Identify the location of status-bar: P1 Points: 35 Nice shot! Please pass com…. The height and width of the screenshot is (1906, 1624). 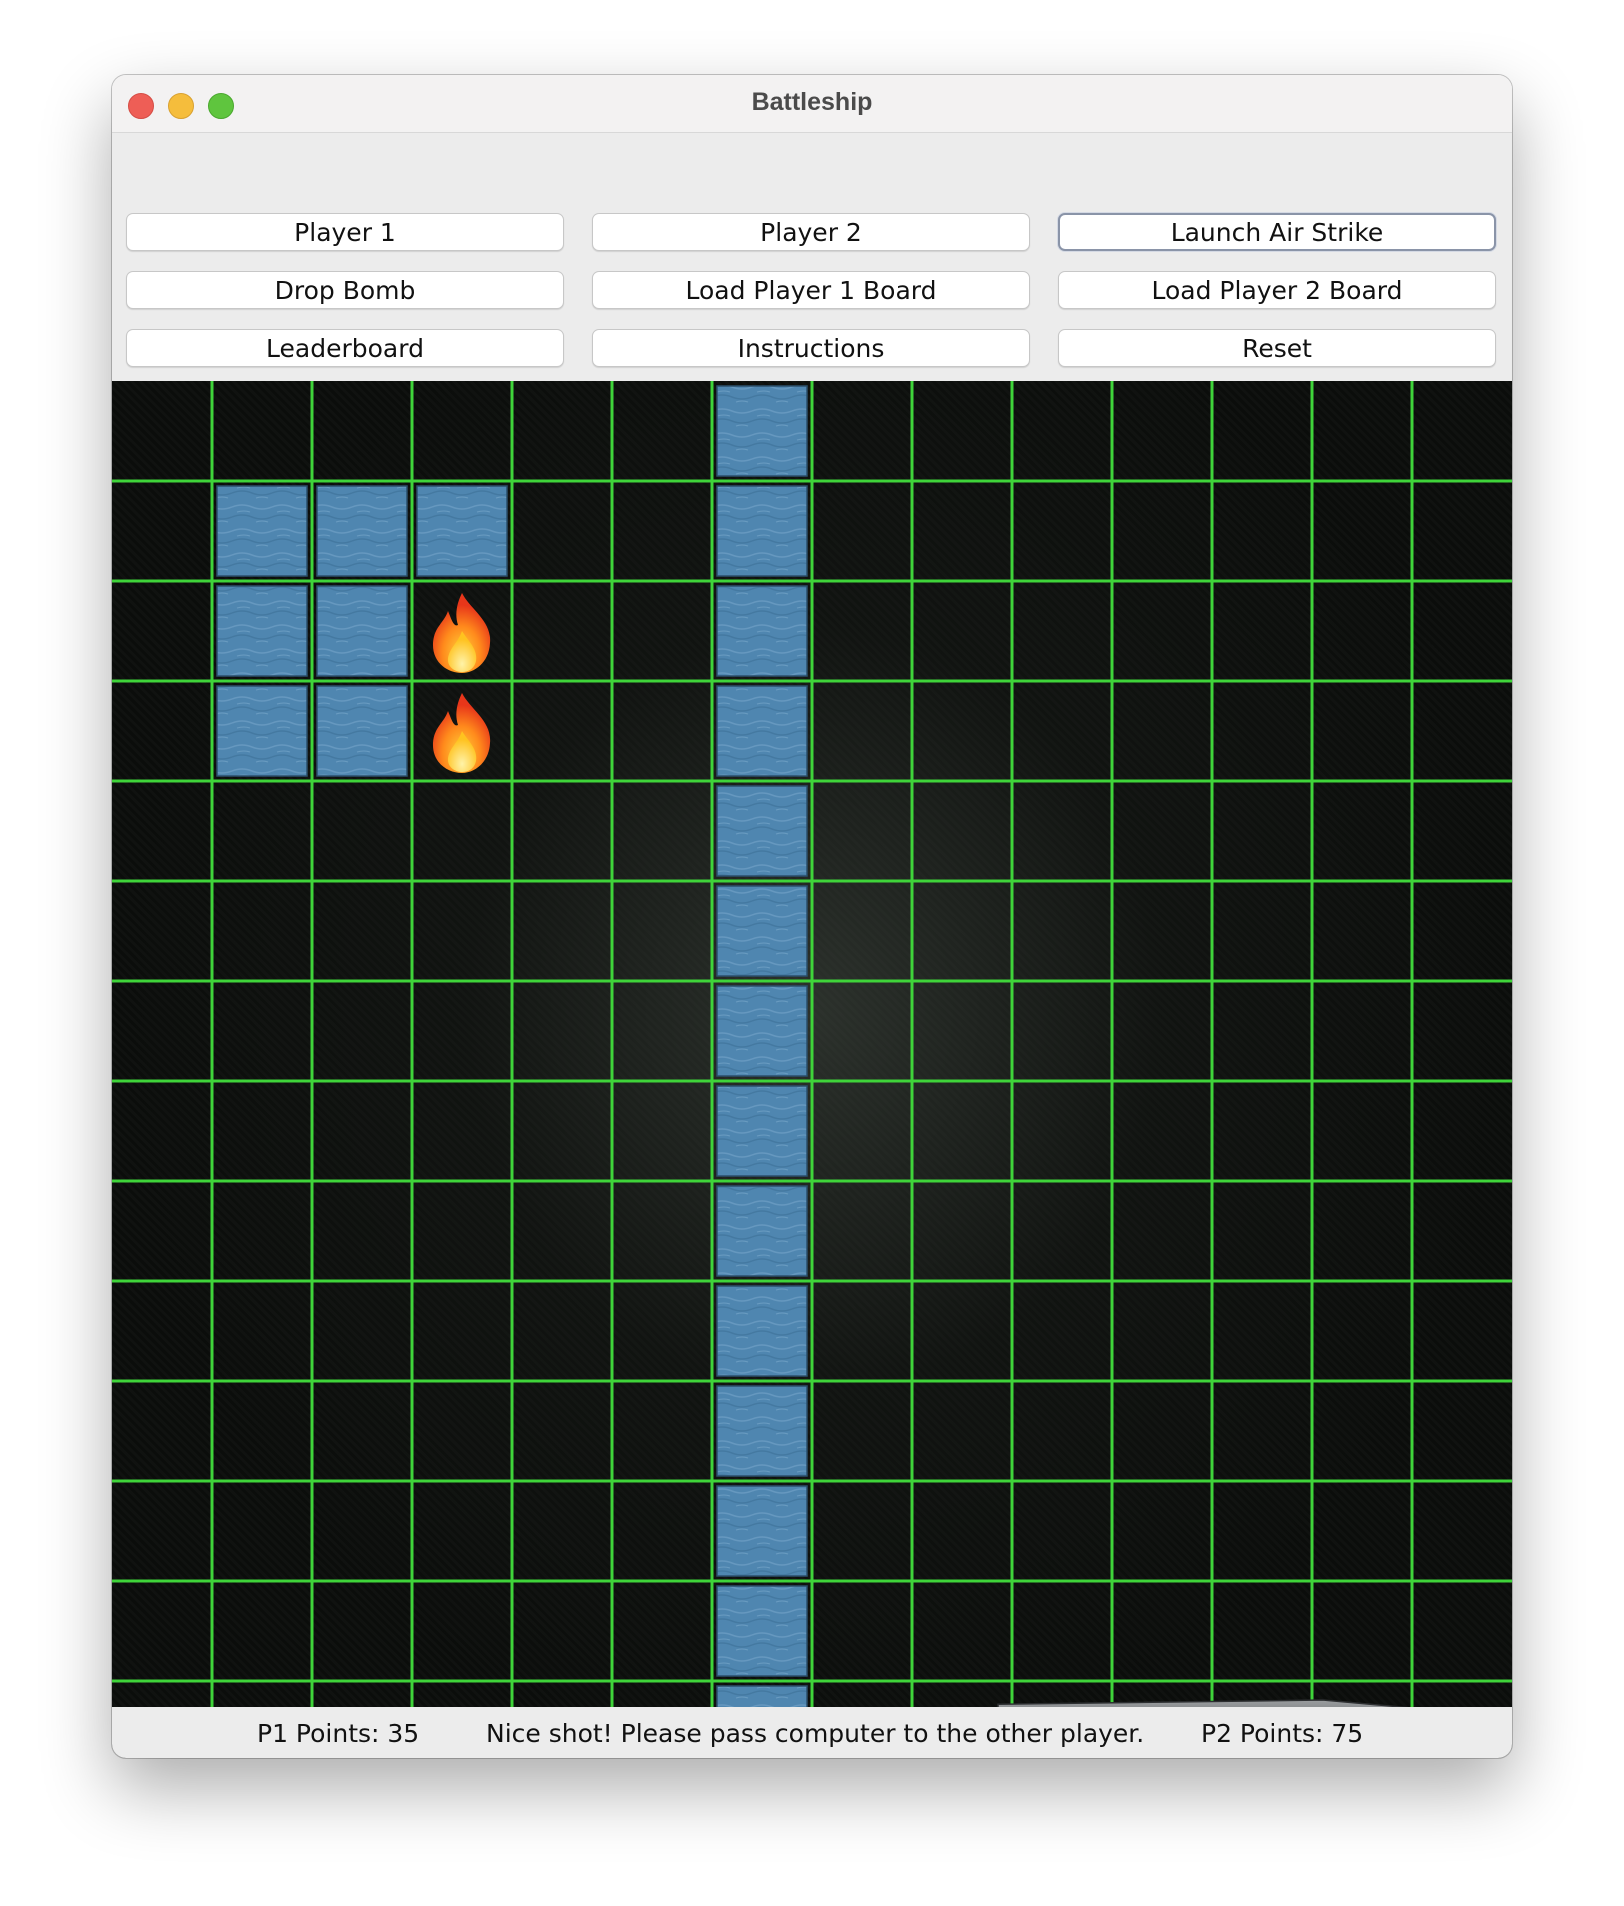
(812, 1732).